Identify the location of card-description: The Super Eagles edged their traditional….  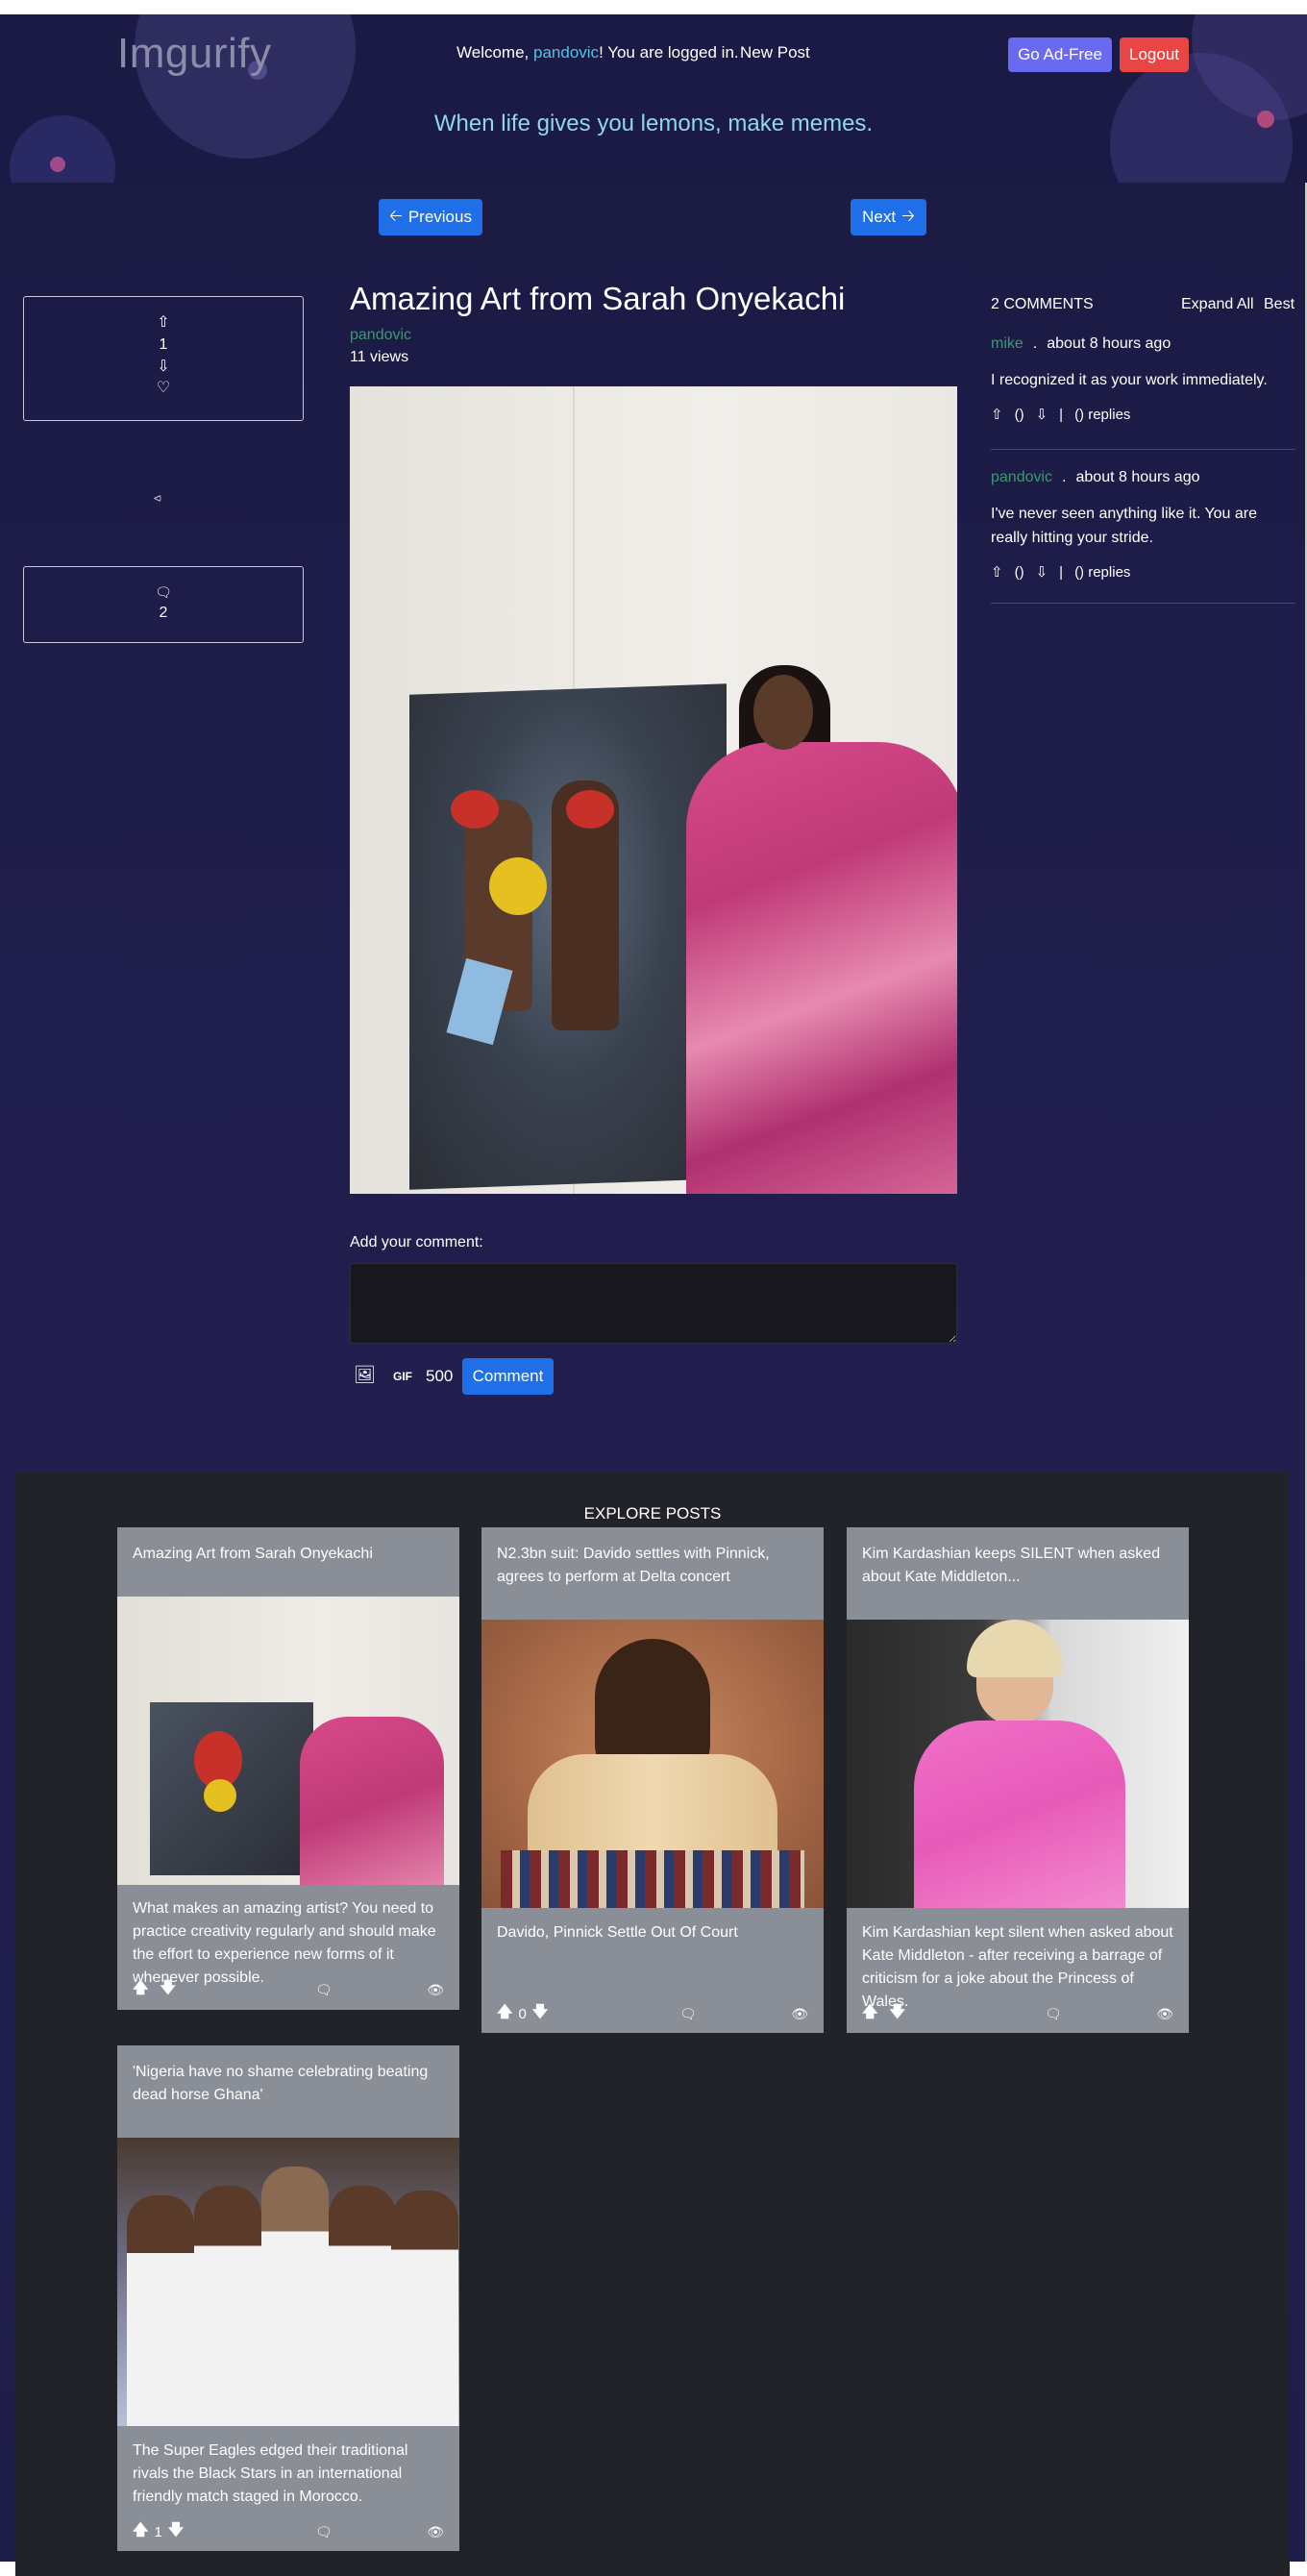
(270, 2474).